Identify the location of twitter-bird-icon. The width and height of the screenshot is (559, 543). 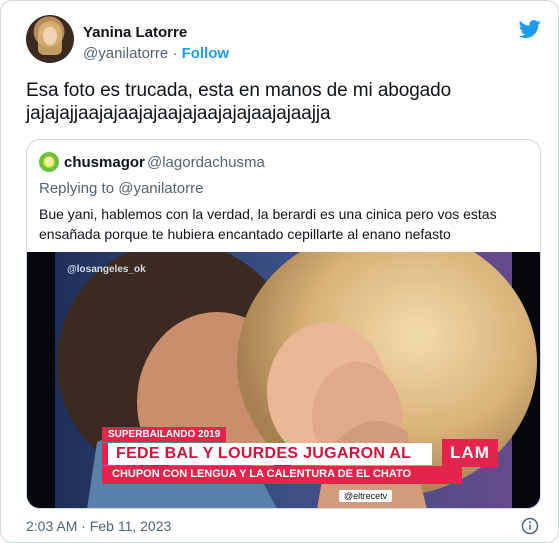
(530, 29).